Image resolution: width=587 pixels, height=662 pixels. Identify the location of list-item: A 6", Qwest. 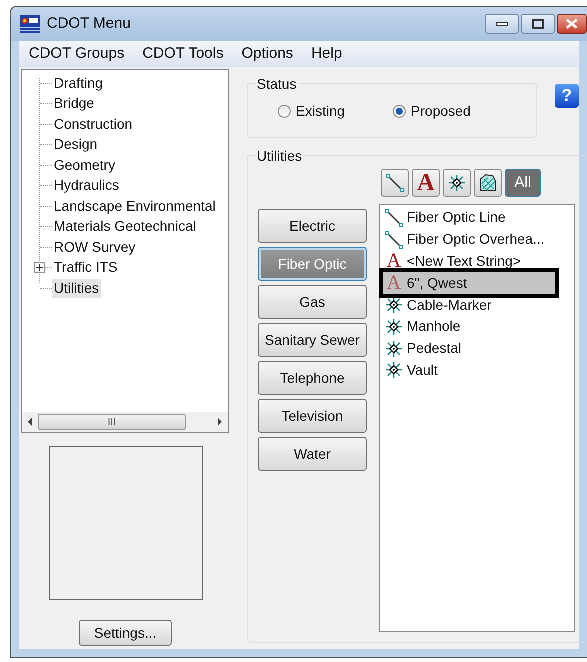
(469, 283).